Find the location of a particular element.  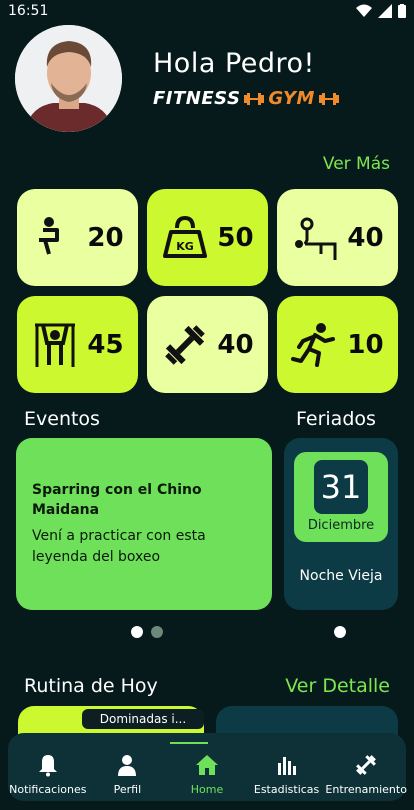

running-icon is located at coordinates (313, 344).